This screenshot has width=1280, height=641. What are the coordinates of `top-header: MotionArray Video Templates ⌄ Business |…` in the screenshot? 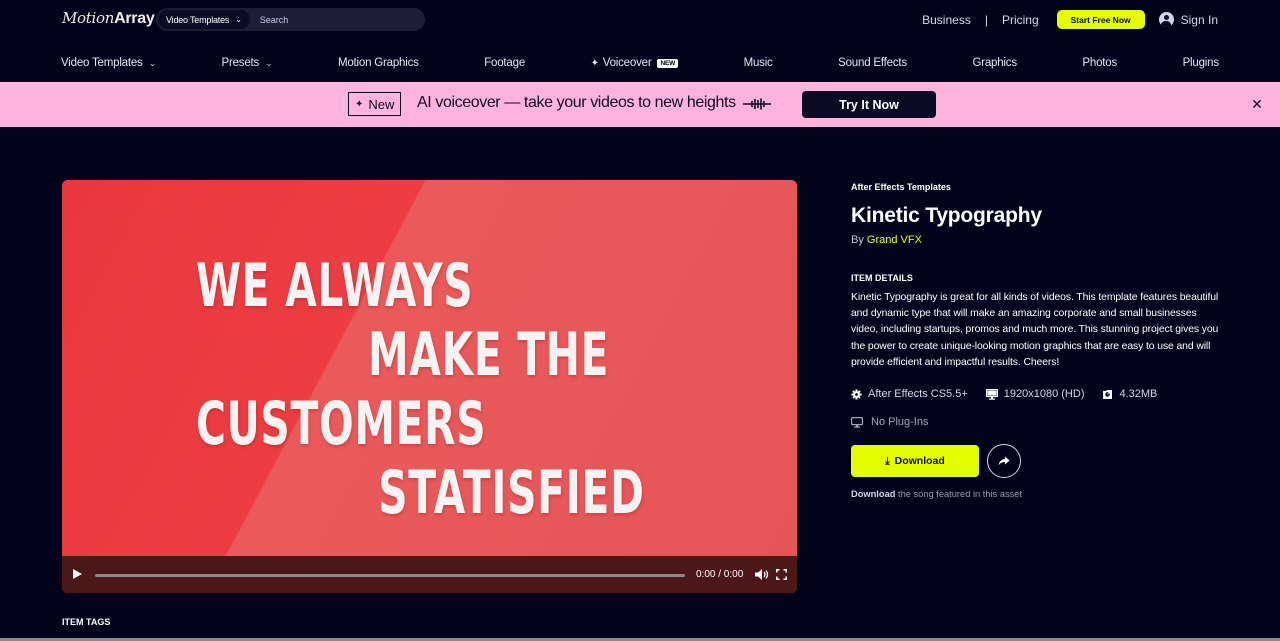 It's located at (640, 20).